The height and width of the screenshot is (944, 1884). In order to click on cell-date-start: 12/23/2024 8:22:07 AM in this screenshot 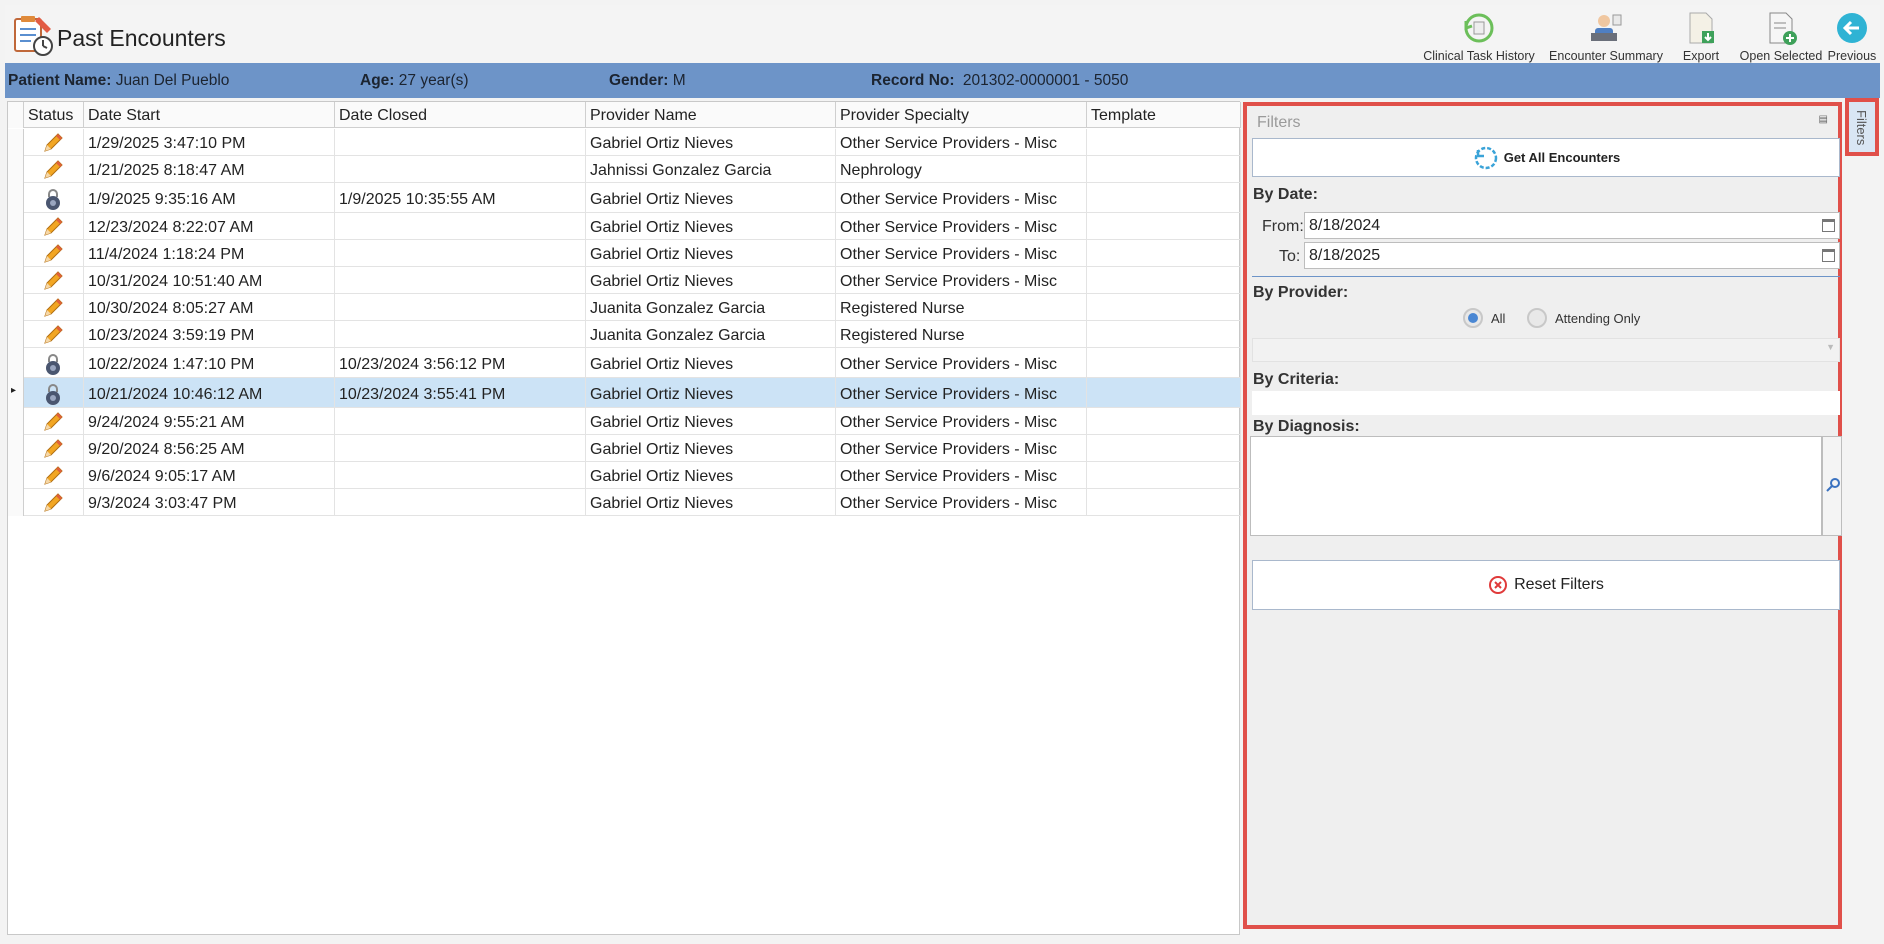, I will do `click(209, 226)`.